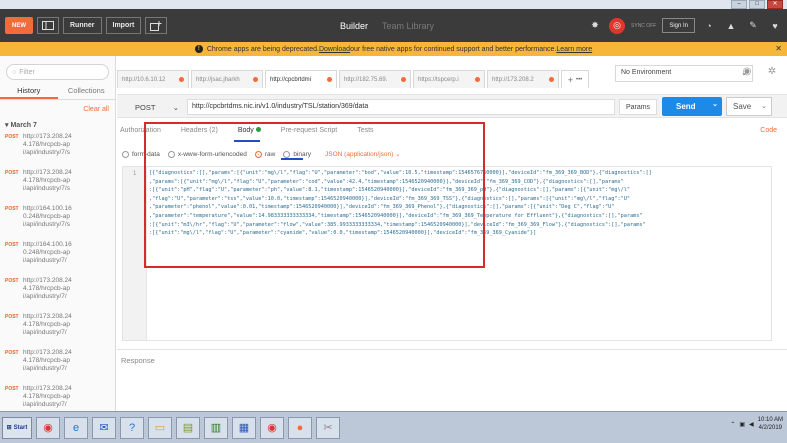 This screenshot has height=443, width=787. Describe the element at coordinates (227, 79) in the screenshot. I see `request-tab: http://jsac.jharkh` at that location.